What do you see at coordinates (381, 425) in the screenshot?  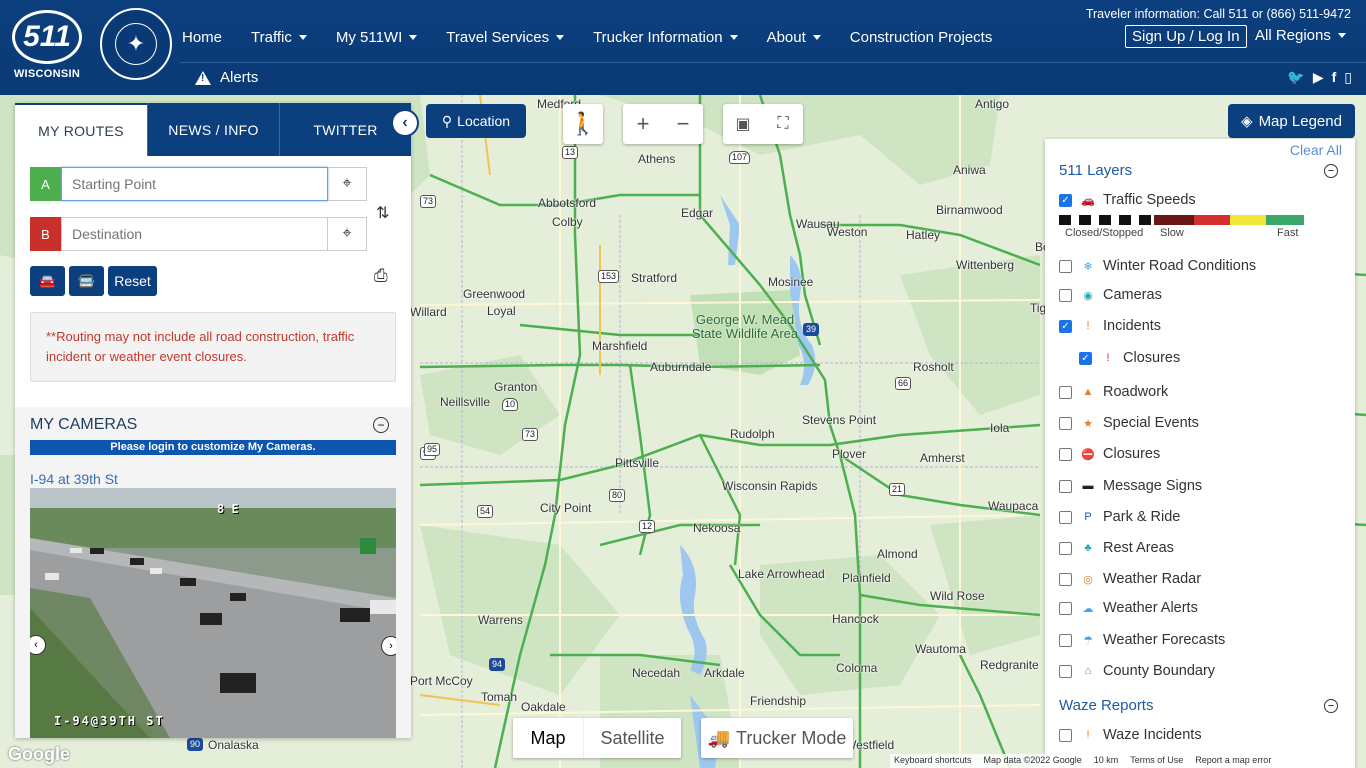 I see `collapse-cameras-button: −` at bounding box center [381, 425].